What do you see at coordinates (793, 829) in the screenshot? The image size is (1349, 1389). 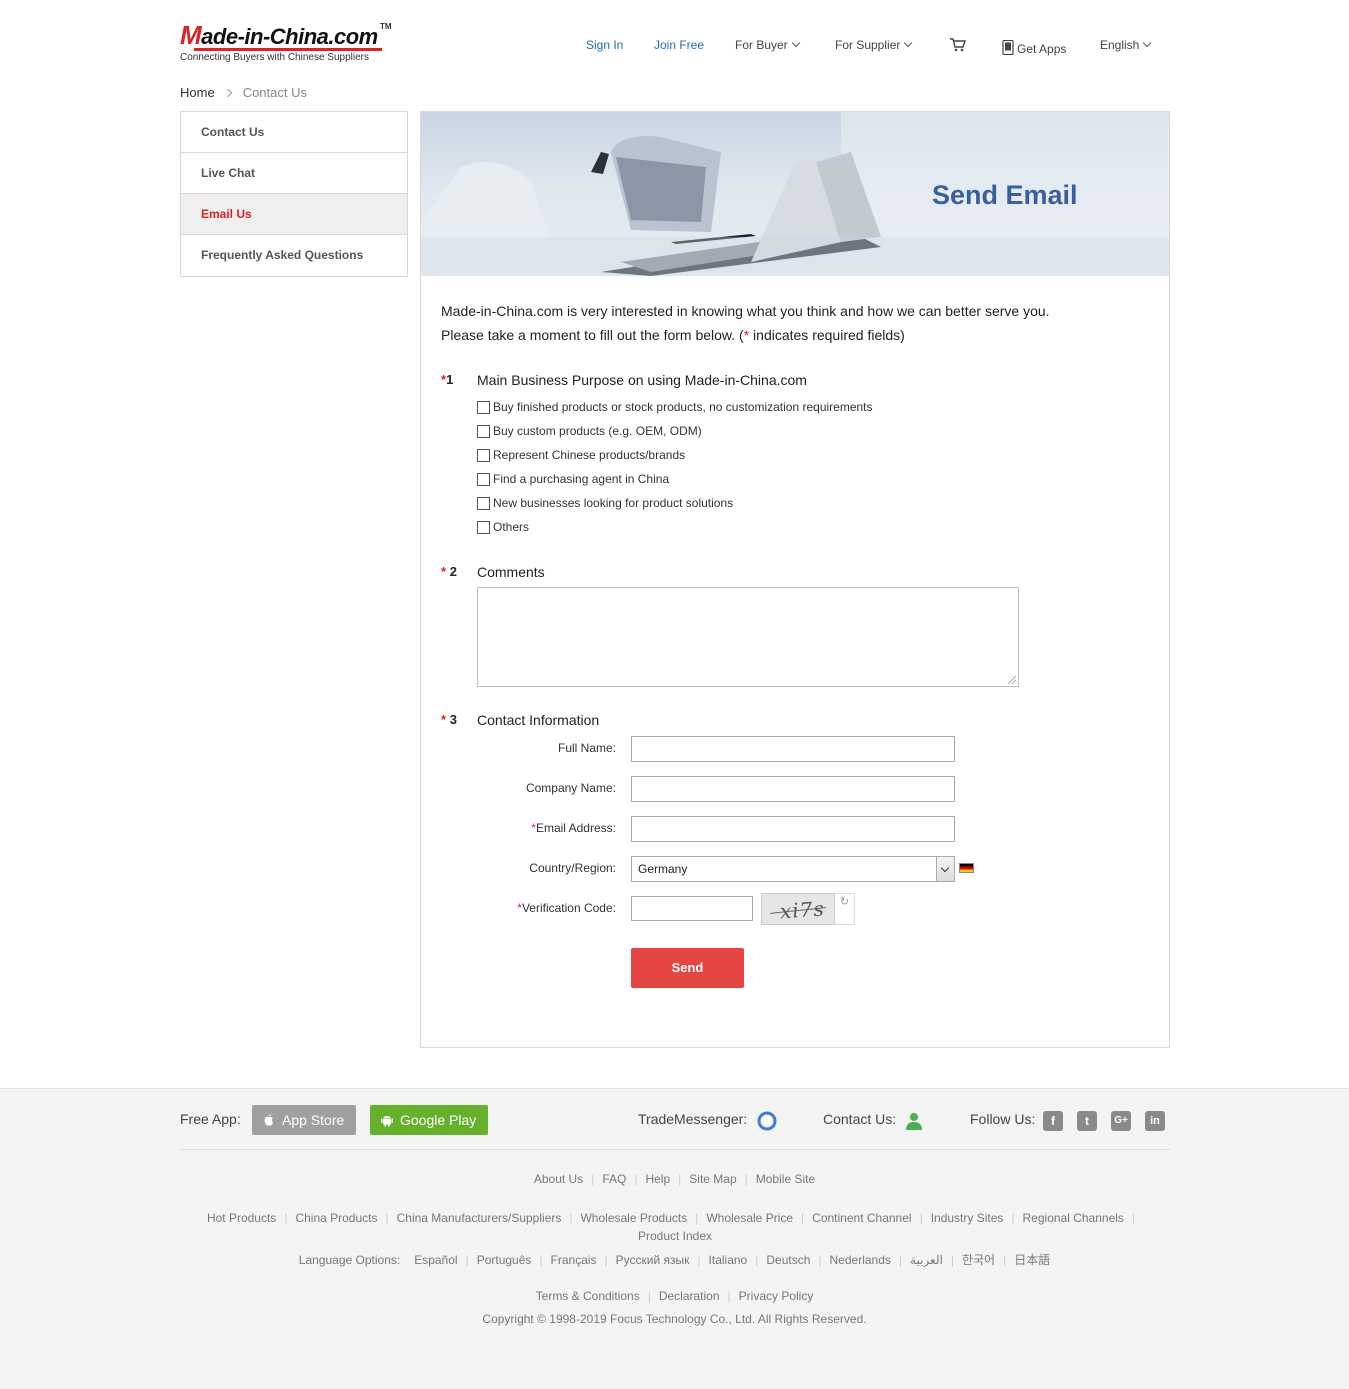 I see `email-input` at bounding box center [793, 829].